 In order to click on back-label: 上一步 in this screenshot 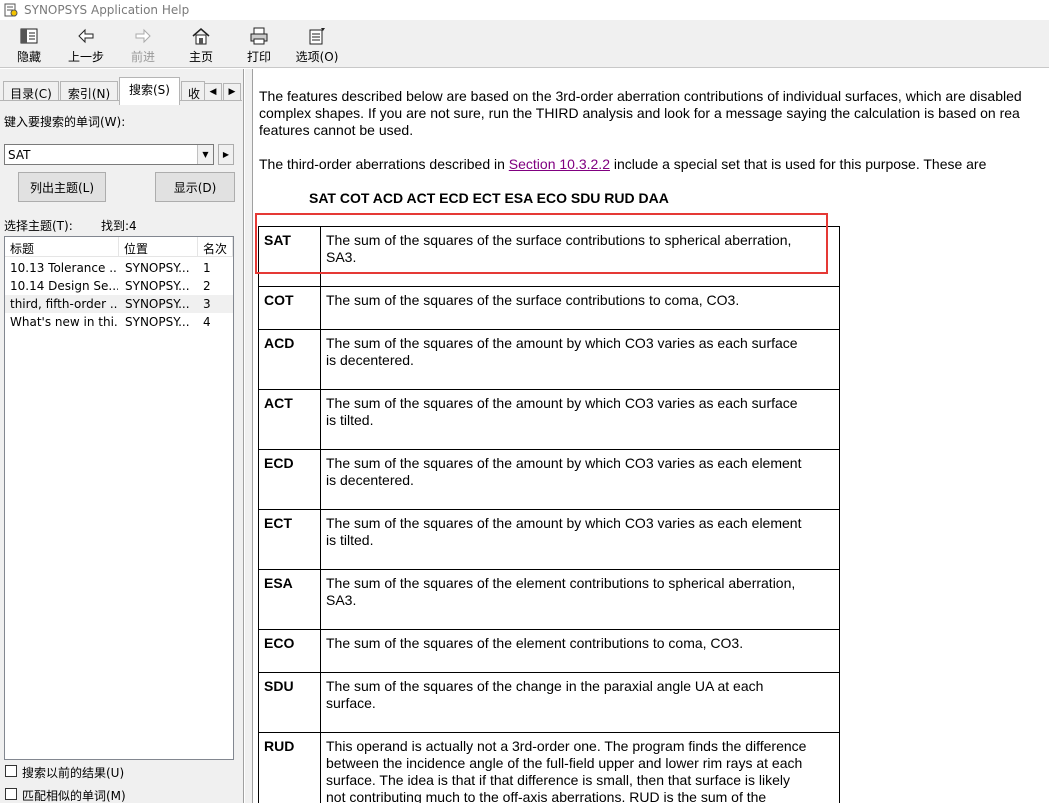, I will do `click(85, 57)`.